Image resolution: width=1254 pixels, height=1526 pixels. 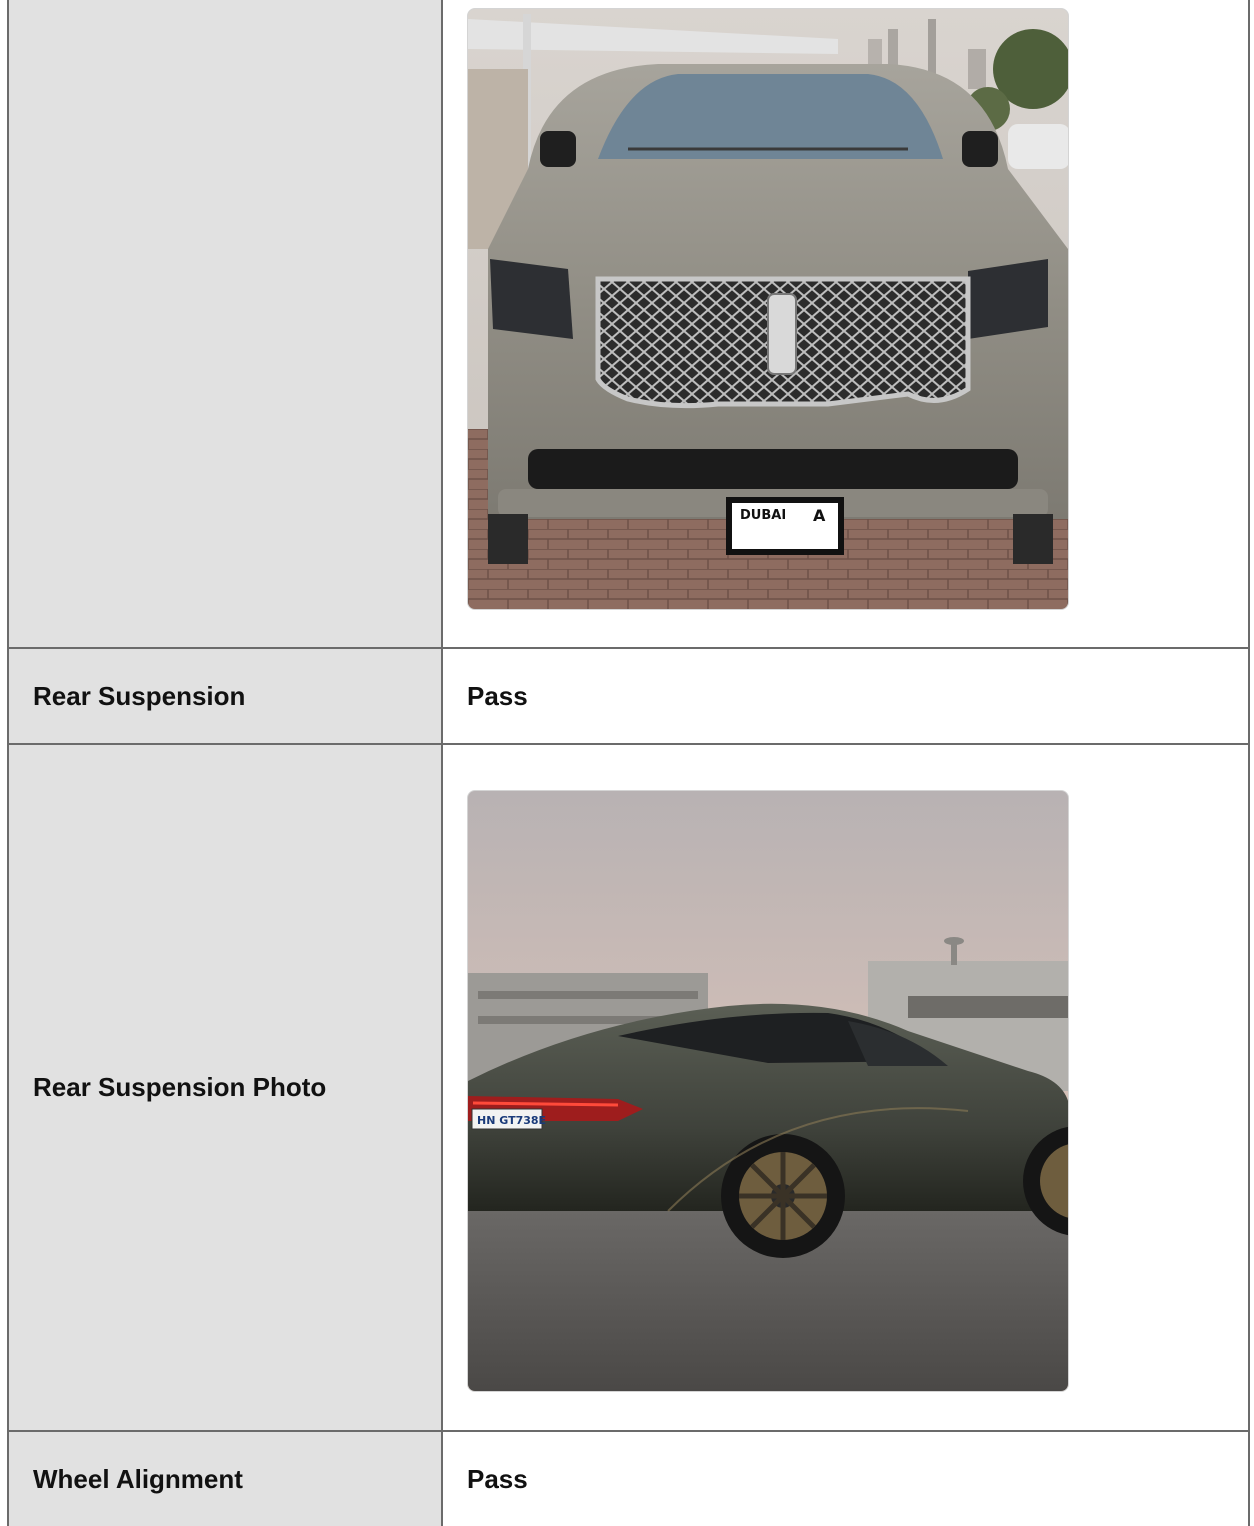 I want to click on row-label-wheel-alignment: Wheel Alignment, so click(x=226, y=1479).